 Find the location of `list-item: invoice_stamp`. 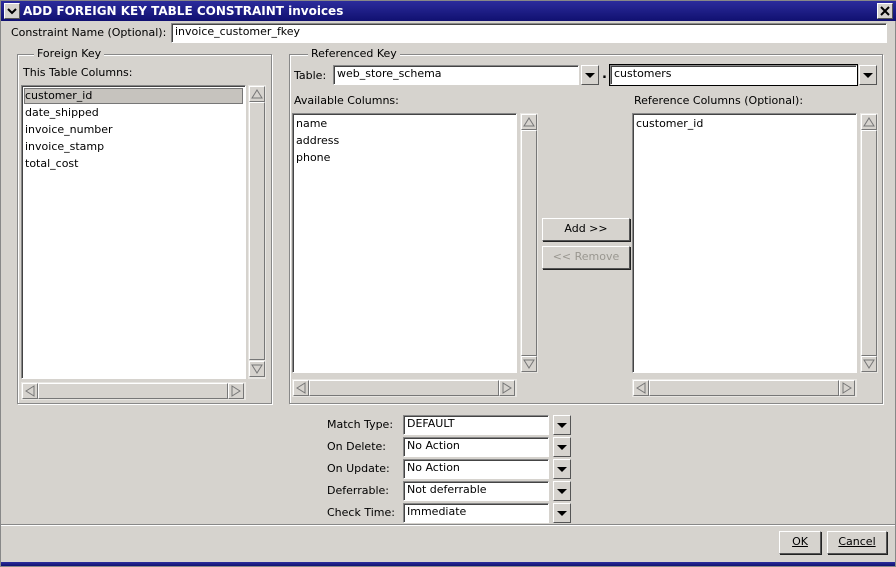

list-item: invoice_stamp is located at coordinates (64, 147).